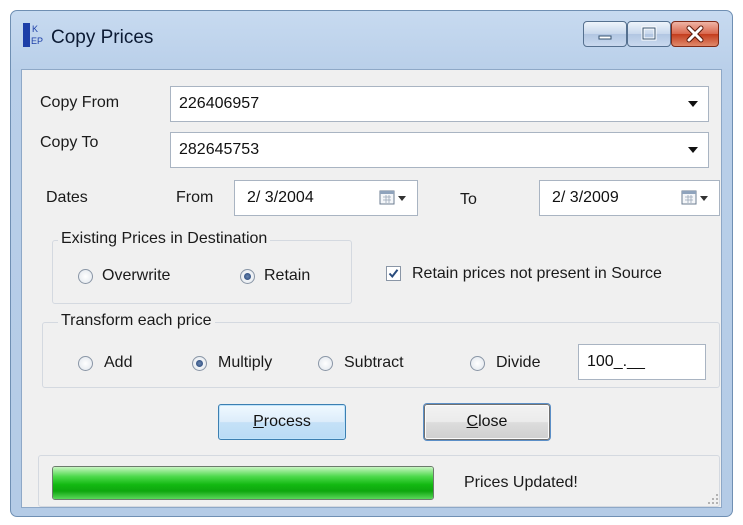 The height and width of the screenshot is (525, 743). What do you see at coordinates (219, 149) in the screenshot?
I see `copy-to-value: 282645753` at bounding box center [219, 149].